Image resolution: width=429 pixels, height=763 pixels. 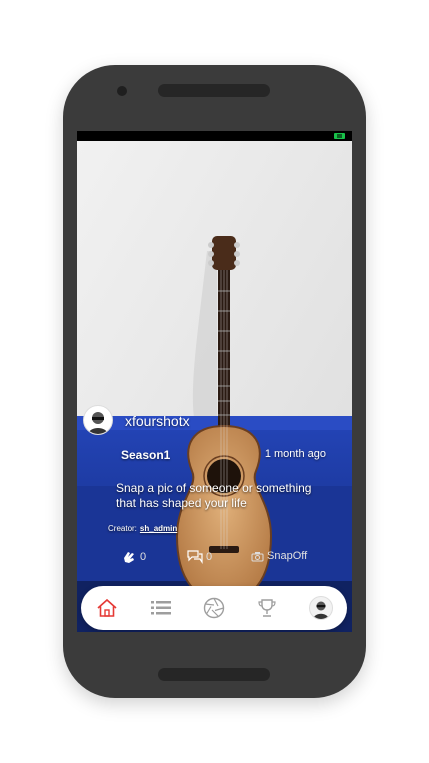 I want to click on clap-icon, so click(x=129, y=557).